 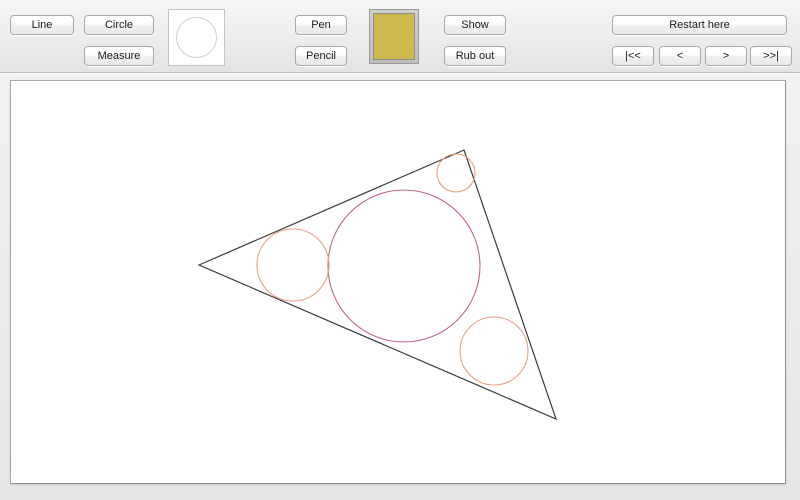 What do you see at coordinates (771, 56) in the screenshot?
I see `last-step-button: >>|` at bounding box center [771, 56].